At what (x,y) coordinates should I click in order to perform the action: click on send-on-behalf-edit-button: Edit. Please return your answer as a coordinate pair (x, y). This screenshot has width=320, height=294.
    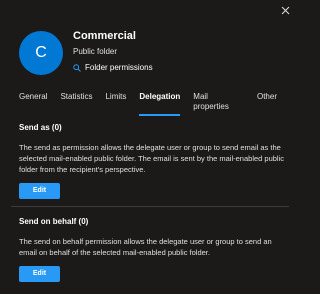
    Looking at the image, I should click on (39, 274).